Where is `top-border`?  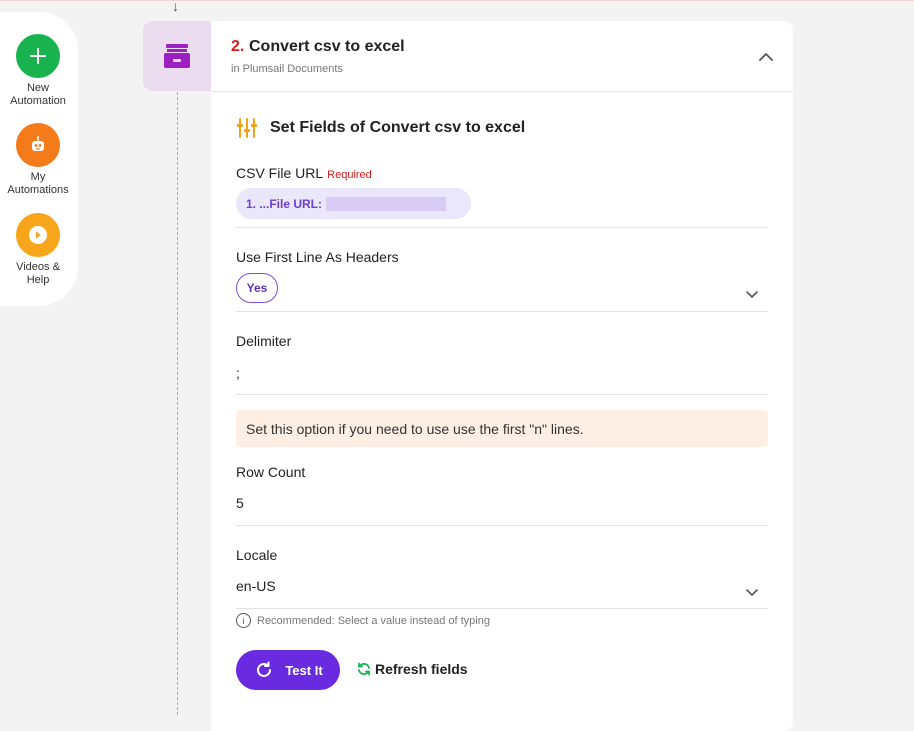 top-border is located at coordinates (457, 0).